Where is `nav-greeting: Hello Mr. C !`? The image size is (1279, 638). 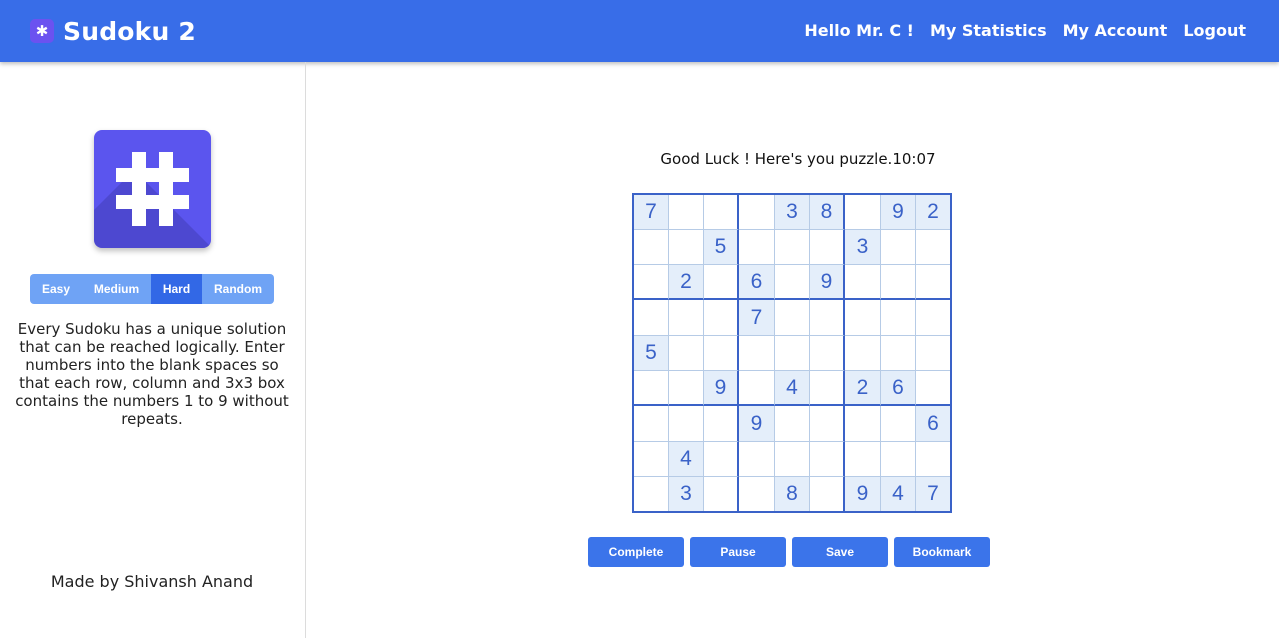 nav-greeting: Hello Mr. C ! is located at coordinates (859, 31).